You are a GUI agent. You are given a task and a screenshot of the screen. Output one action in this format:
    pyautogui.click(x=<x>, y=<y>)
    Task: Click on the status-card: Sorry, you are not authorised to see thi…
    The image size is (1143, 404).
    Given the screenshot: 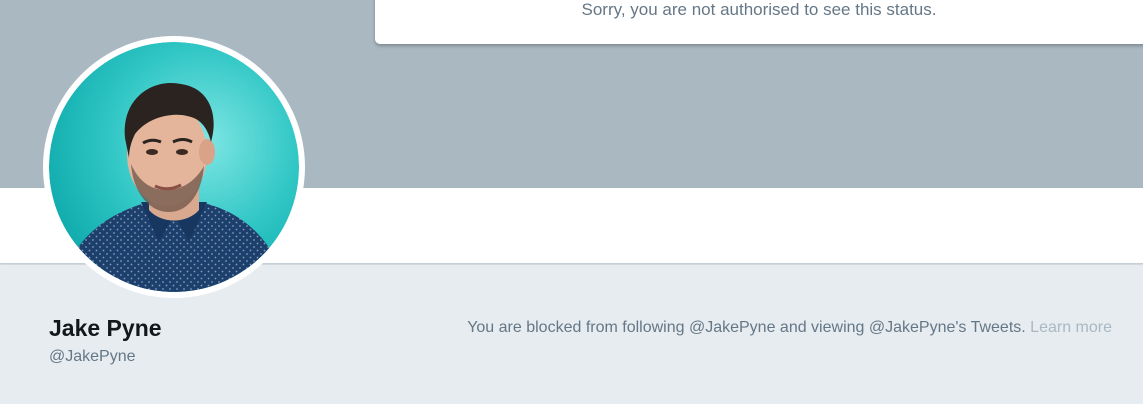 What is the action you would take?
    pyautogui.click(x=759, y=22)
    